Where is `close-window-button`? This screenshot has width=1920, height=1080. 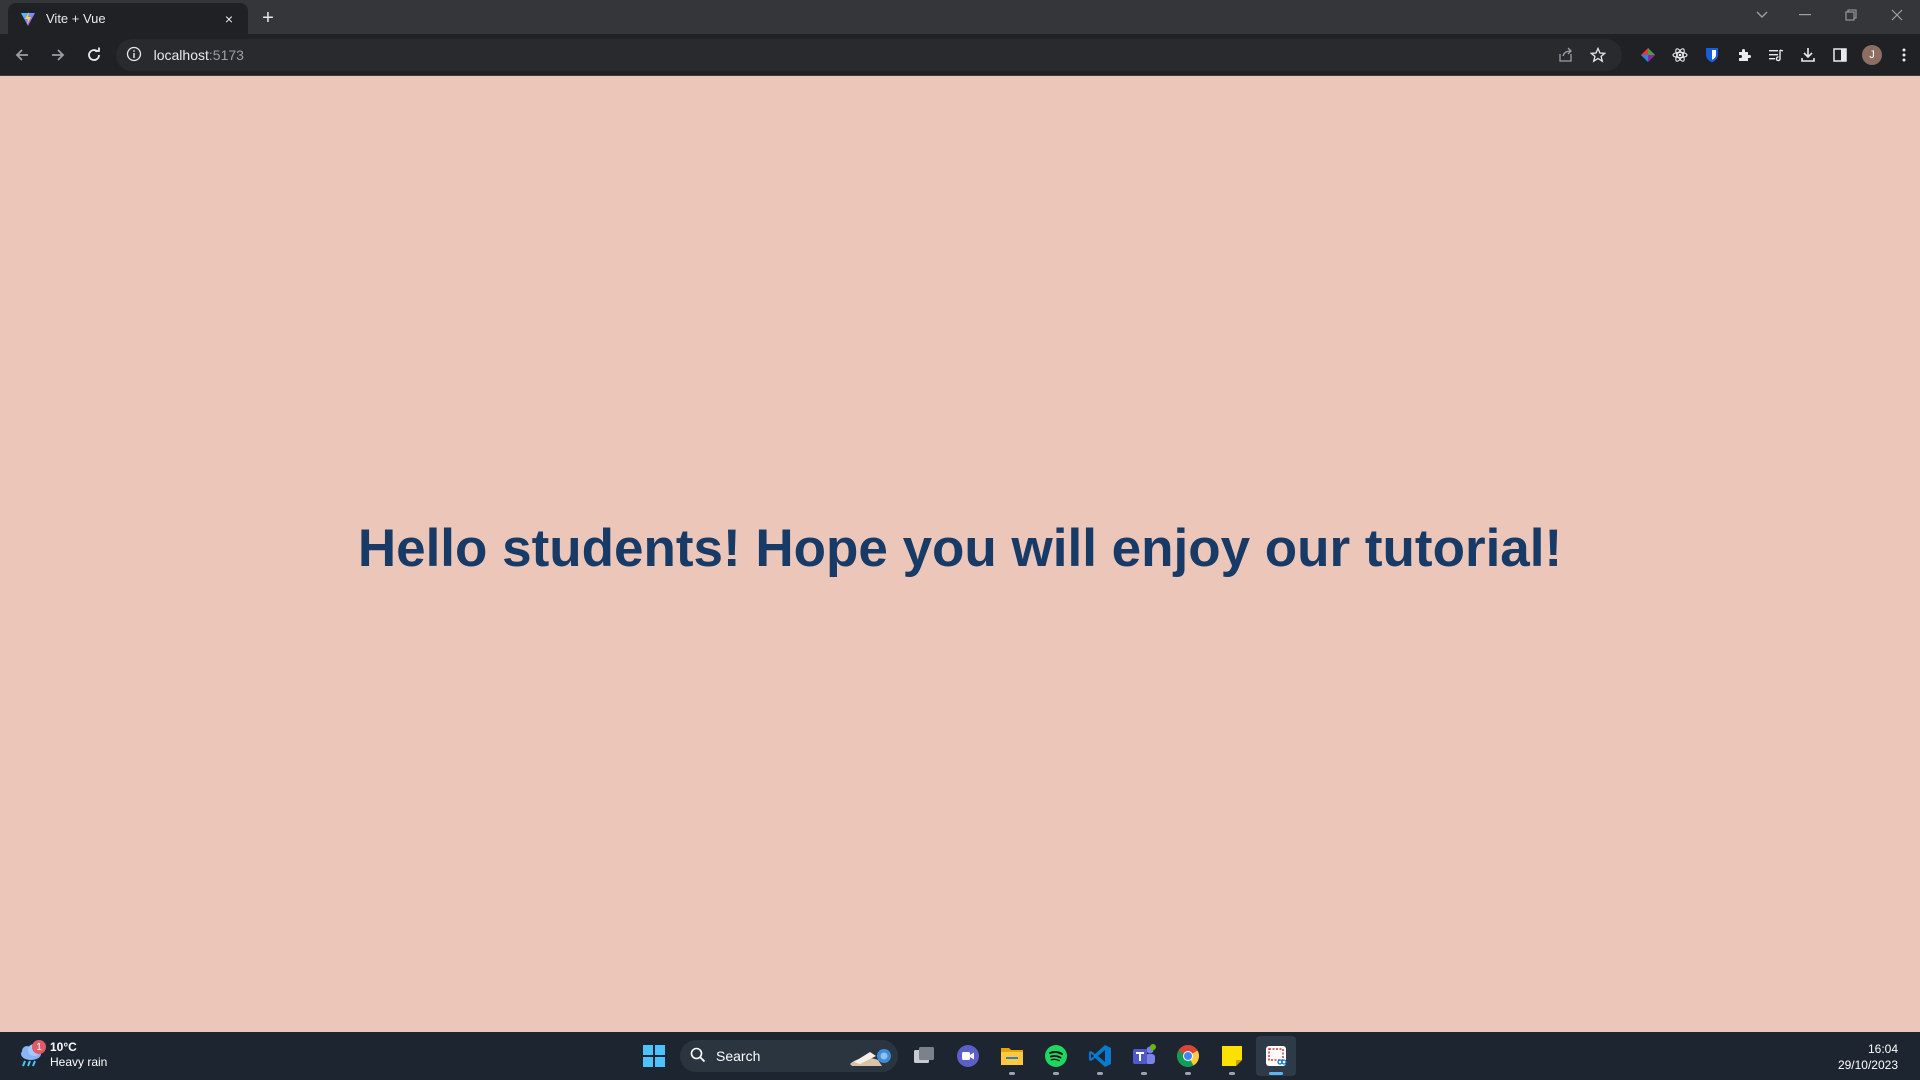
close-window-button is located at coordinates (1897, 15).